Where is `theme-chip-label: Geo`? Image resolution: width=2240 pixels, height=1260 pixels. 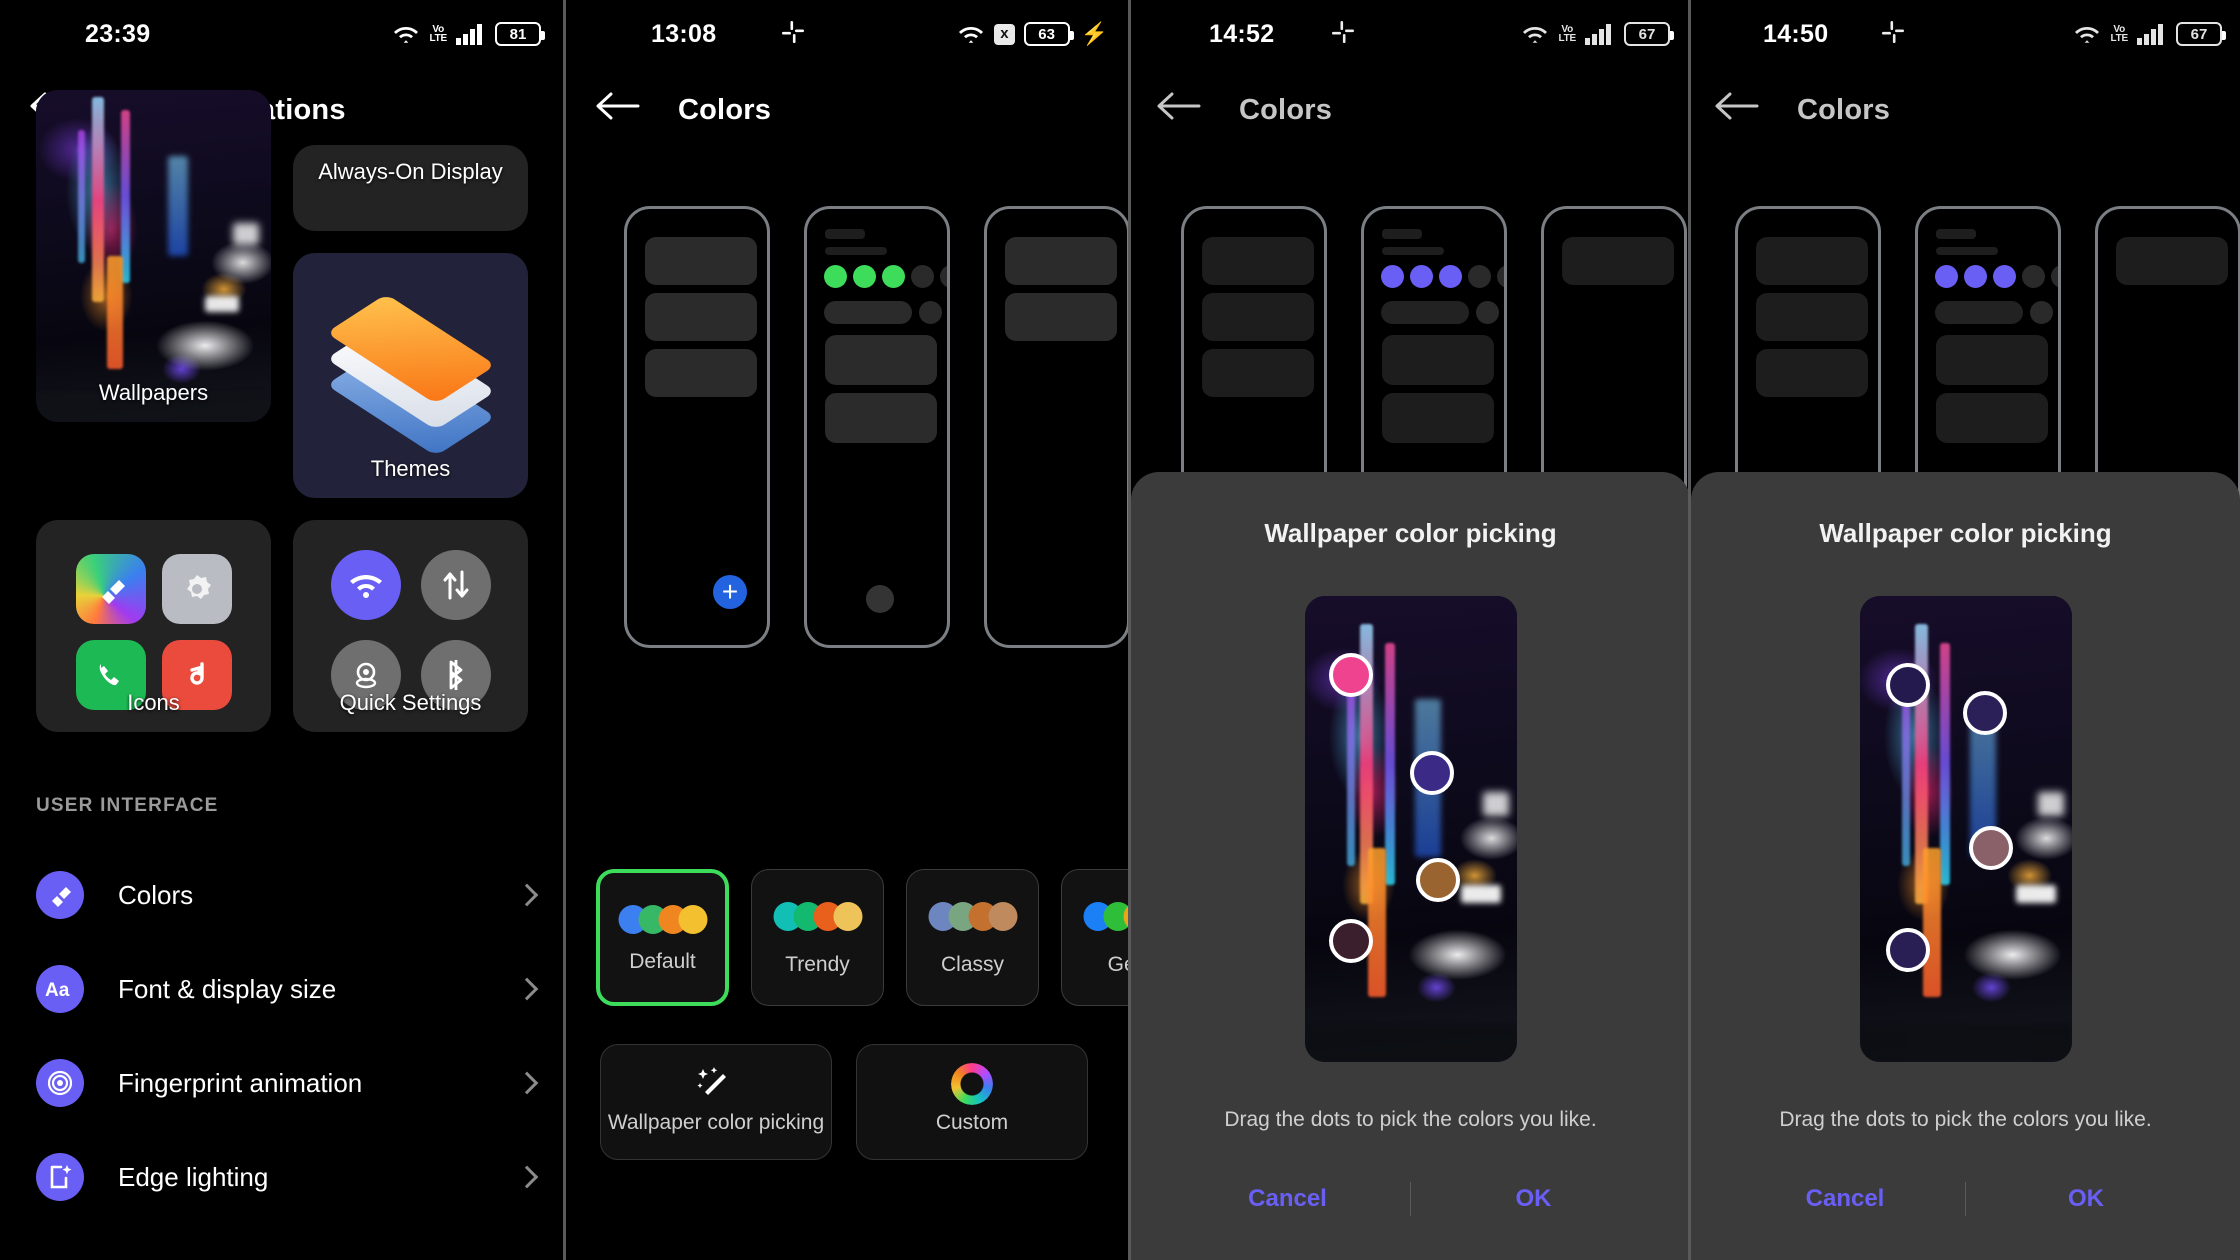
theme-chip-label: Geo is located at coordinates (1118, 964).